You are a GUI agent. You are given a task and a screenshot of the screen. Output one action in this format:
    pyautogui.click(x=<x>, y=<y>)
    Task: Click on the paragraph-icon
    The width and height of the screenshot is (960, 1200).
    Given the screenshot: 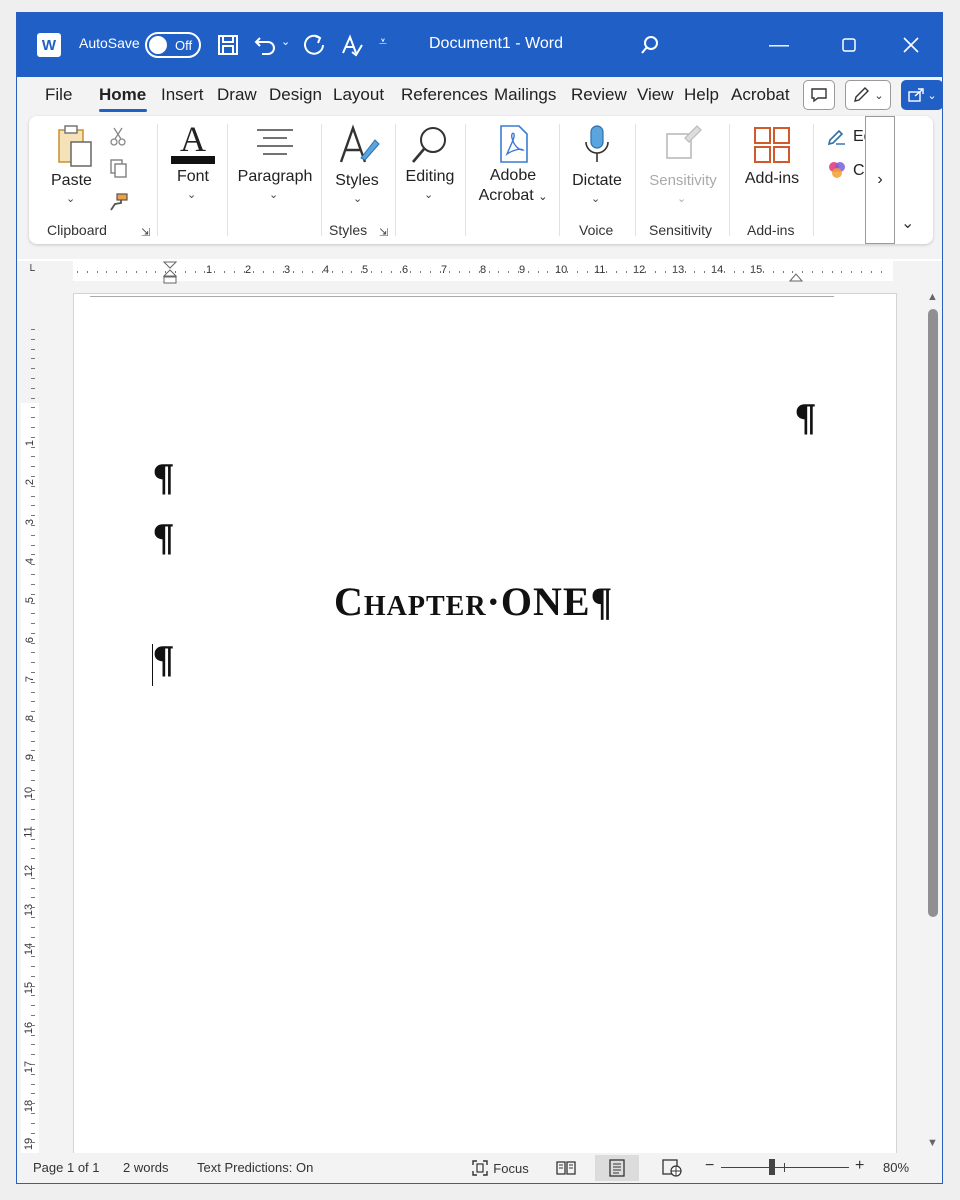 What is the action you would take?
    pyautogui.click(x=275, y=145)
    